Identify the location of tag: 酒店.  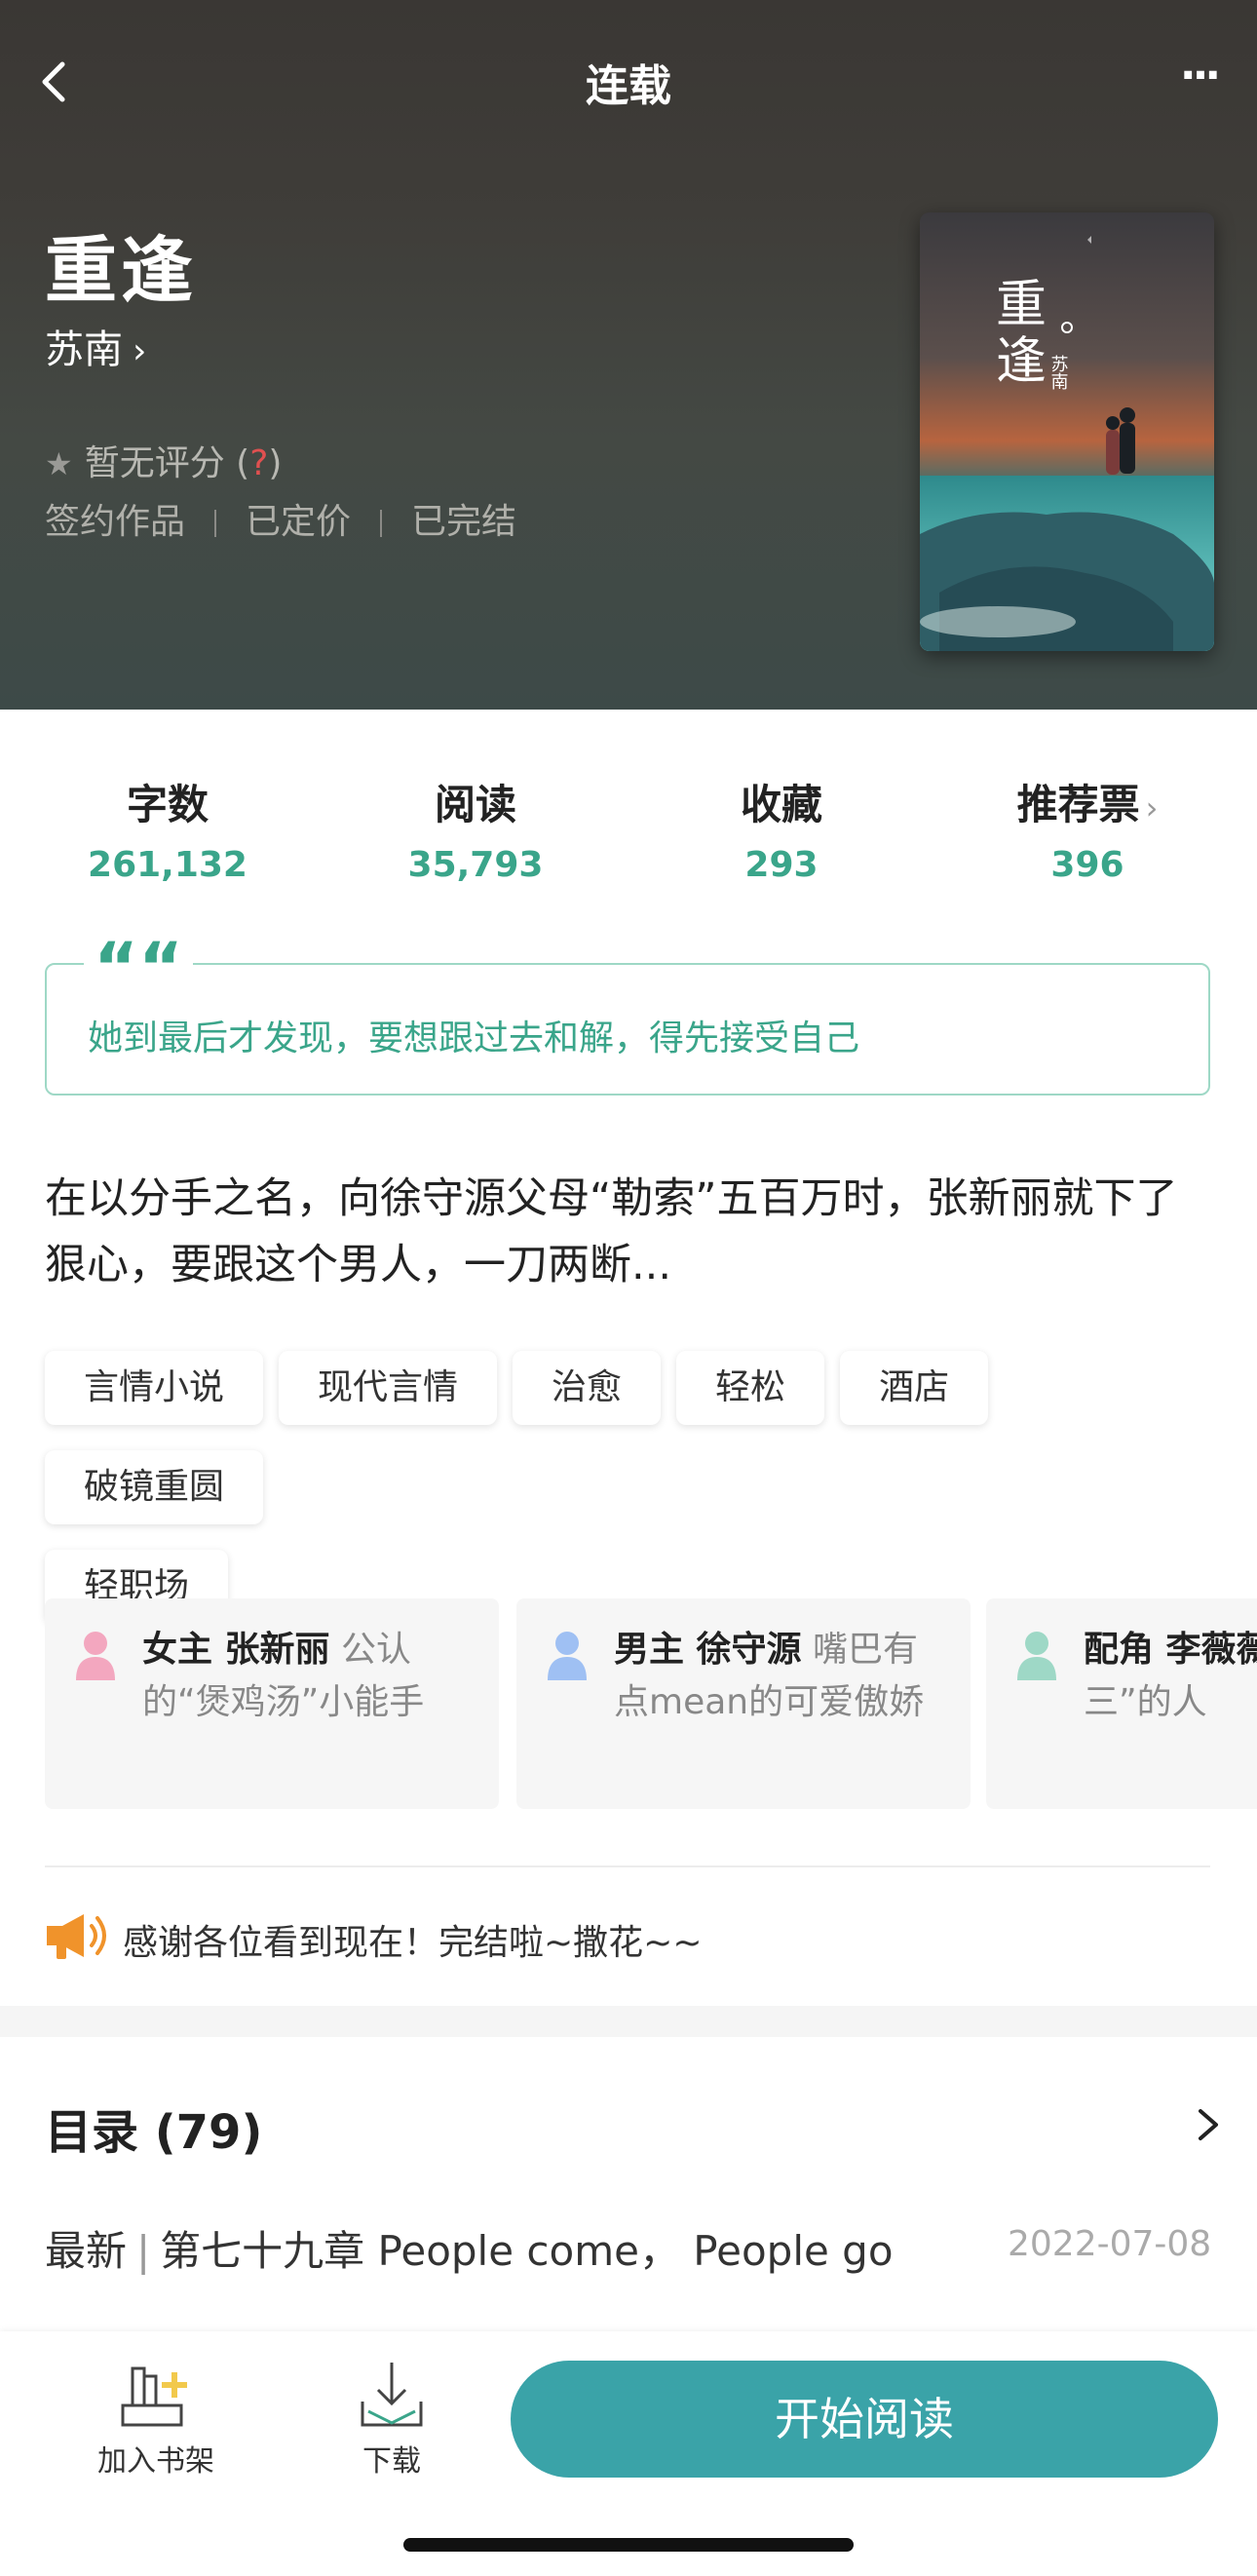
(914, 1388).